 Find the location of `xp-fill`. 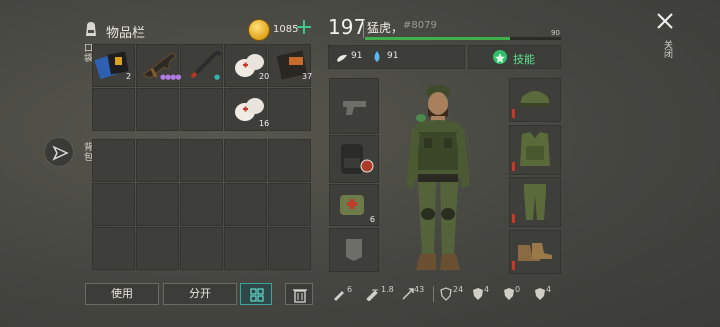

xp-fill is located at coordinates (438, 38).